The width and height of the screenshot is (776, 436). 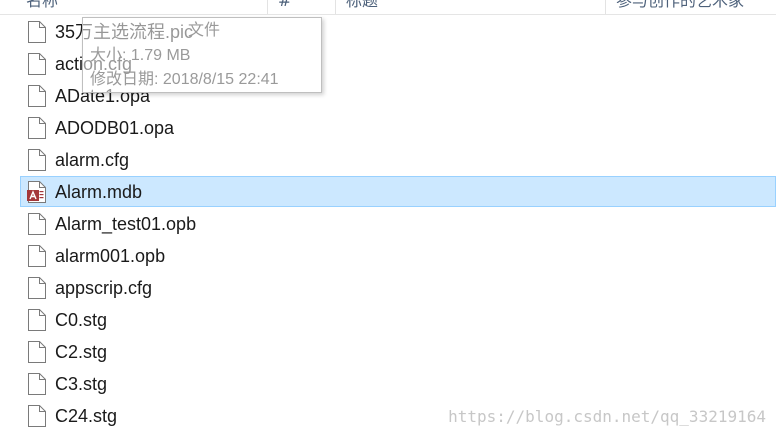 What do you see at coordinates (81, 352) in the screenshot?
I see `file-name: C2.stg` at bounding box center [81, 352].